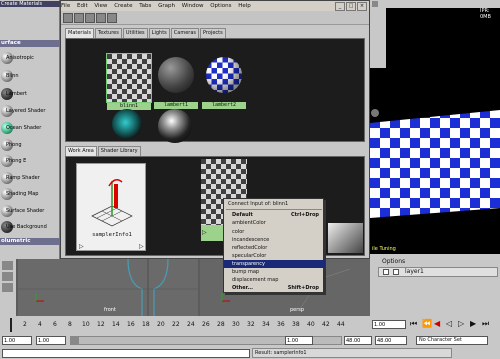 The image size is (500, 359). Describe the element at coordinates (215, 18) in the screenshot. I see `hypershade-toolbar` at that location.